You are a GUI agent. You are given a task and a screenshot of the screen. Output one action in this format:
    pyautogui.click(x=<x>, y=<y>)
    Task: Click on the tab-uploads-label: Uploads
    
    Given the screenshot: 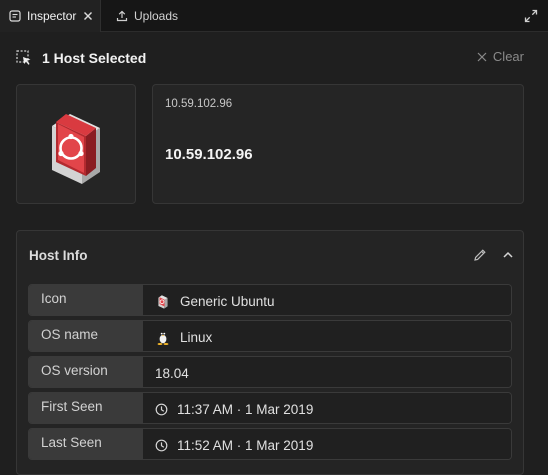 What is the action you would take?
    pyautogui.click(x=156, y=16)
    